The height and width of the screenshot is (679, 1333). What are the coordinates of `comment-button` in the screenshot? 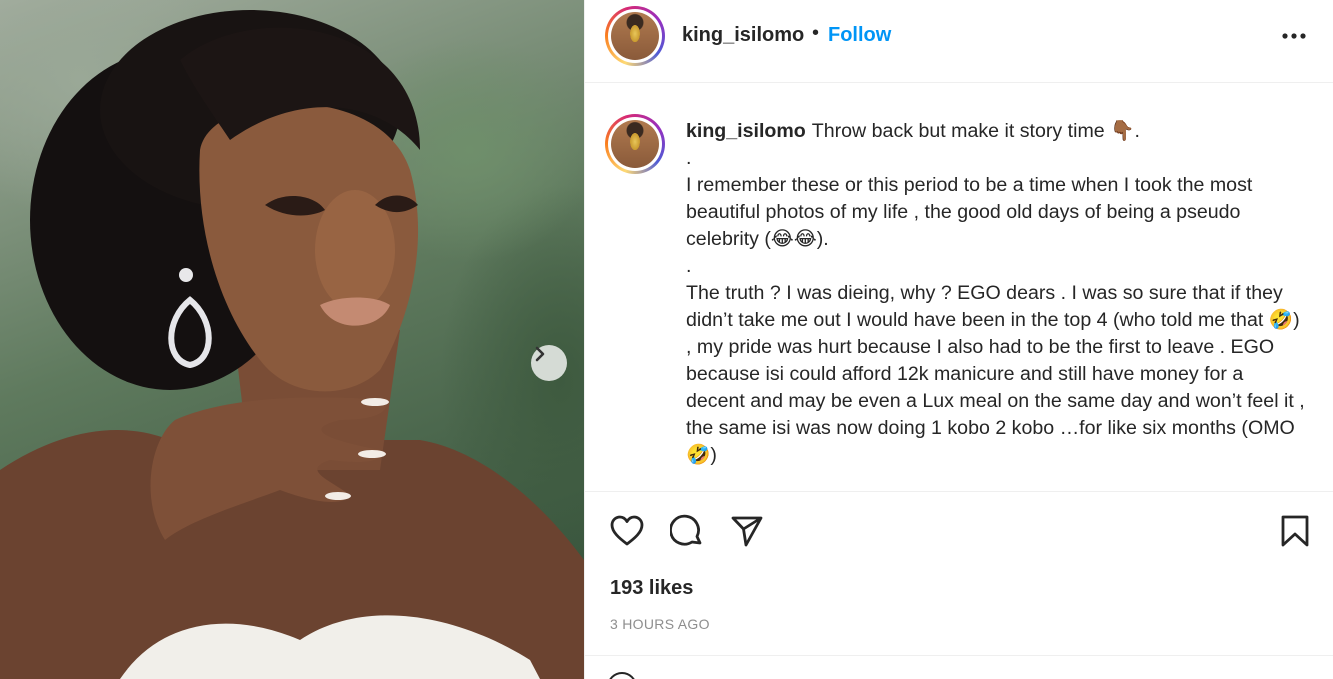 It's located at (687, 533).